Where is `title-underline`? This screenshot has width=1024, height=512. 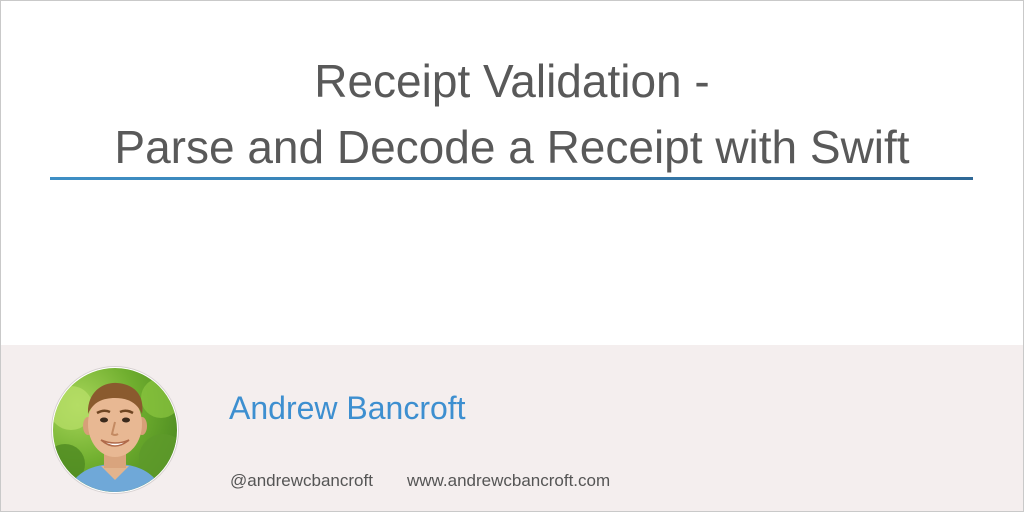 title-underline is located at coordinates (511, 178).